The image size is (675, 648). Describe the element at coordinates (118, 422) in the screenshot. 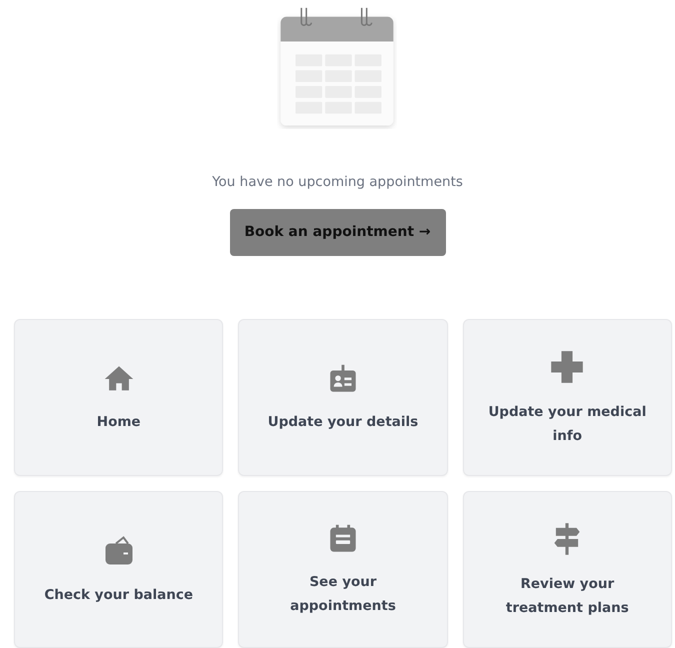

I see `tile-label: Home` at that location.